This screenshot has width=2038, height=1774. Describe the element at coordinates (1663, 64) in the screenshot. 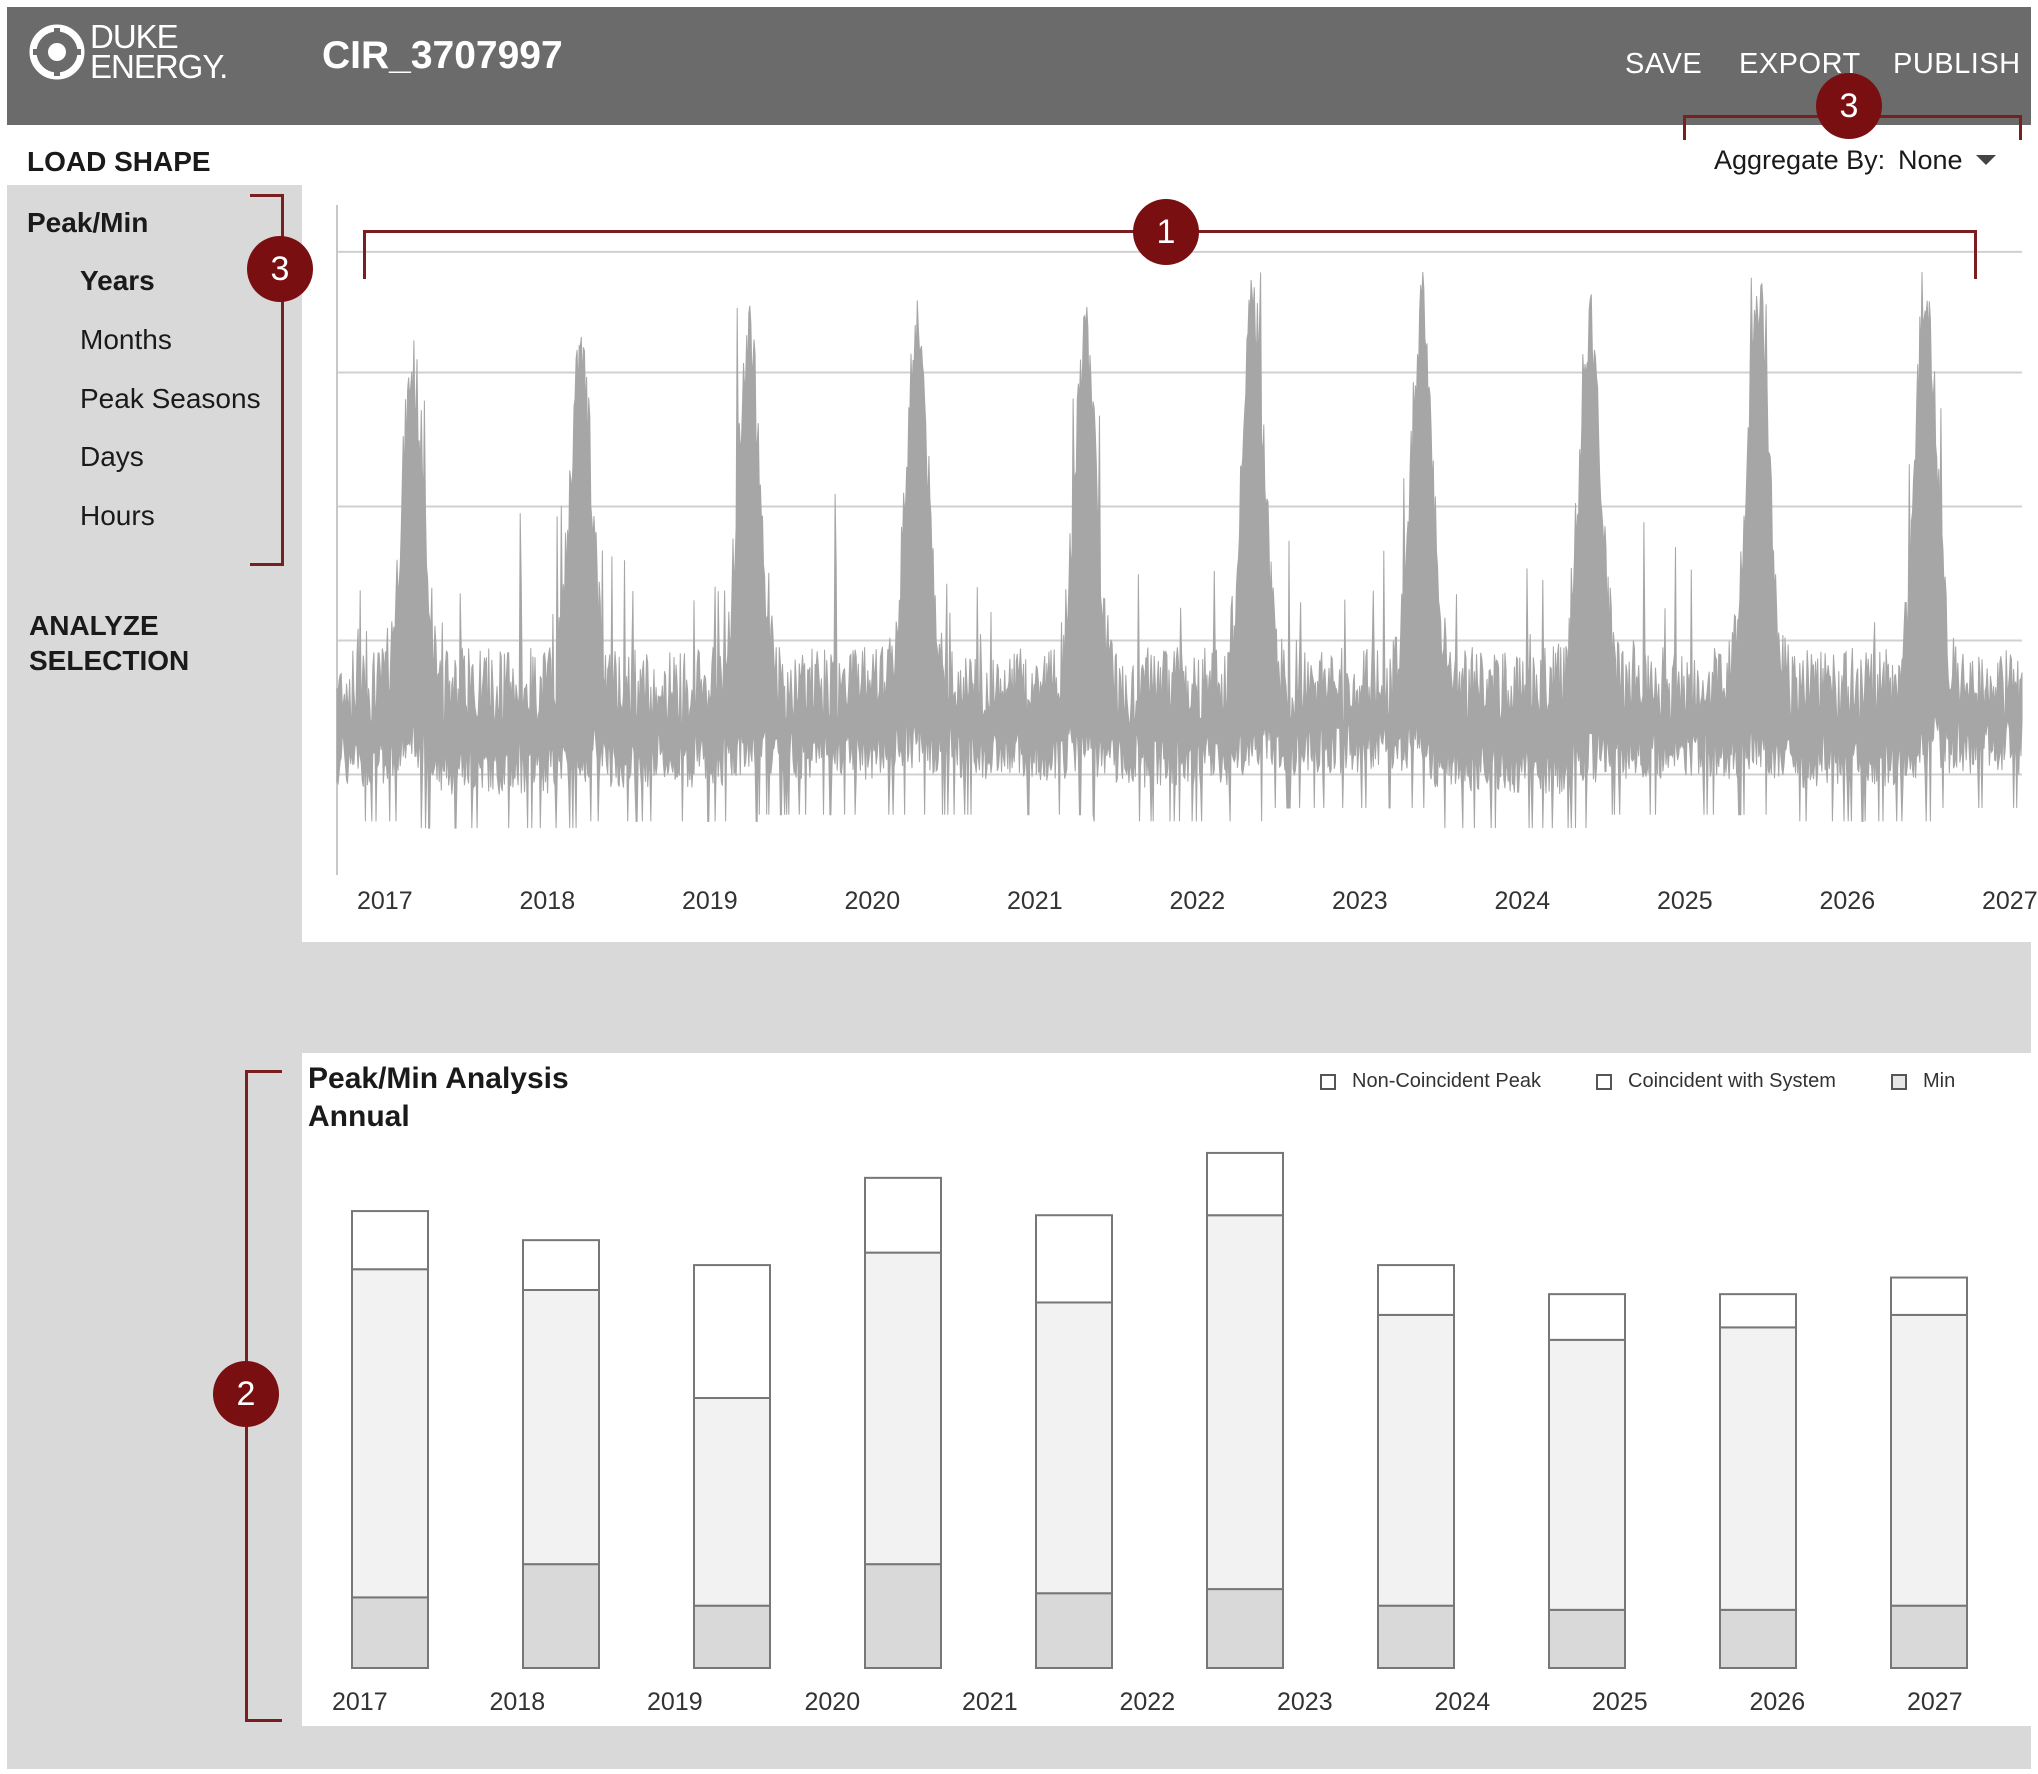

I see `save-button: SAVE` at that location.